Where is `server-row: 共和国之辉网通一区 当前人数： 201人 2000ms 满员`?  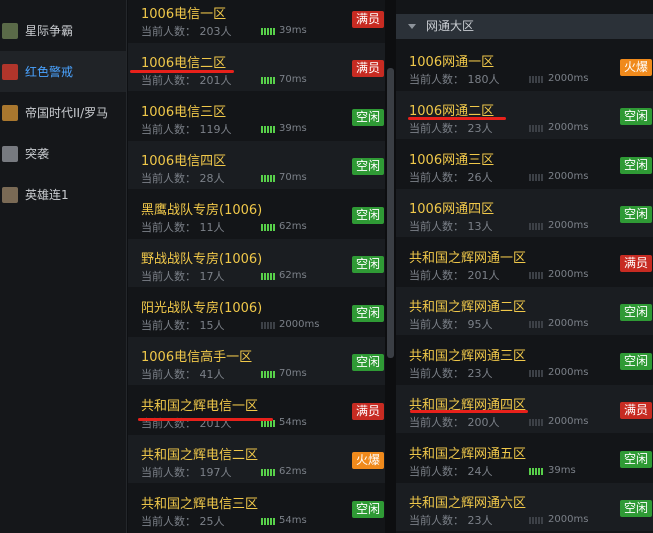 server-row: 共和国之辉网通一区 当前人数： 201人 2000ms 满员 is located at coordinates (524, 262).